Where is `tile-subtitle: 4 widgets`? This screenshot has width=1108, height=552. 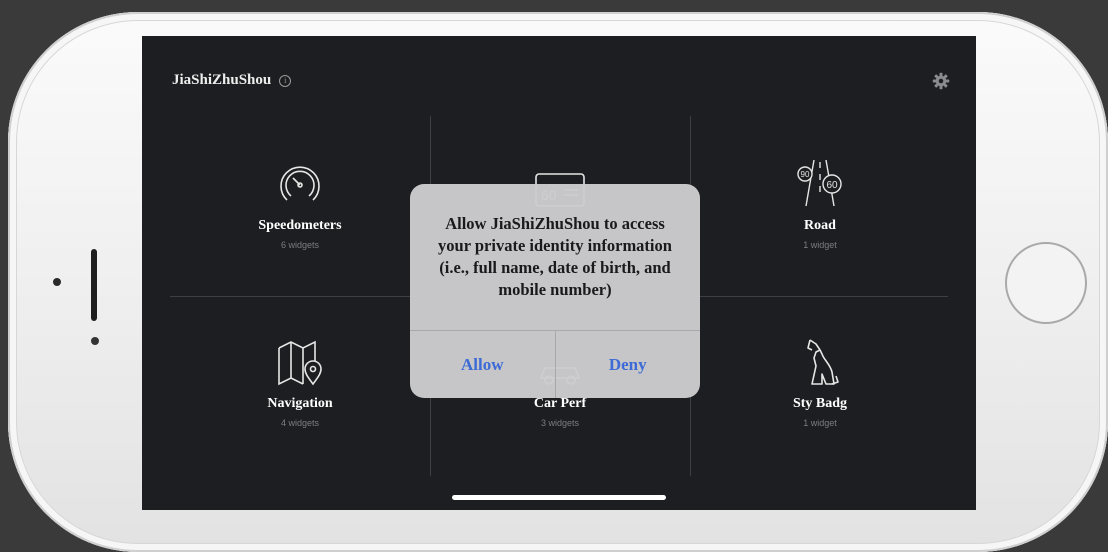 tile-subtitle: 4 widgets is located at coordinates (300, 423).